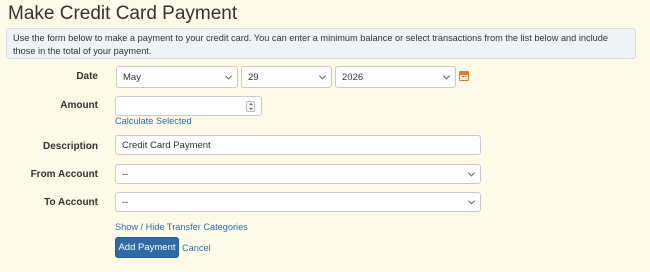  Describe the element at coordinates (125, 202) in the screenshot. I see `to-account-value: --` at that location.